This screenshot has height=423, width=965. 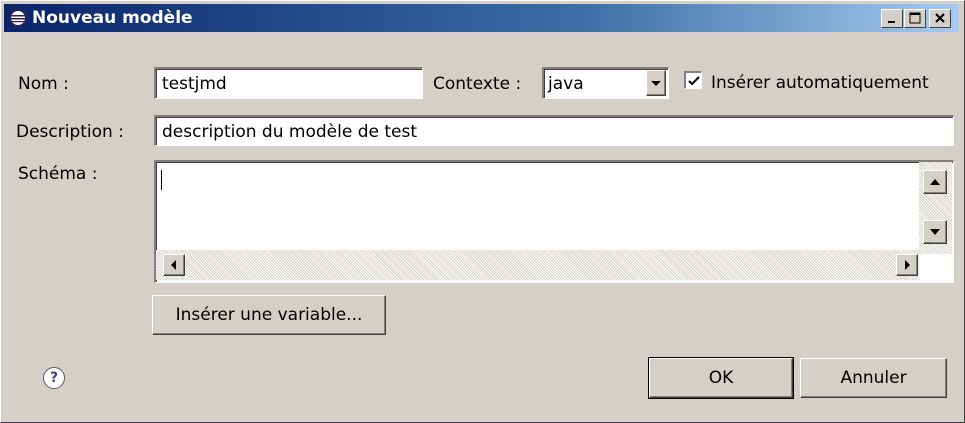 I want to click on ok-label: OK, so click(x=721, y=378).